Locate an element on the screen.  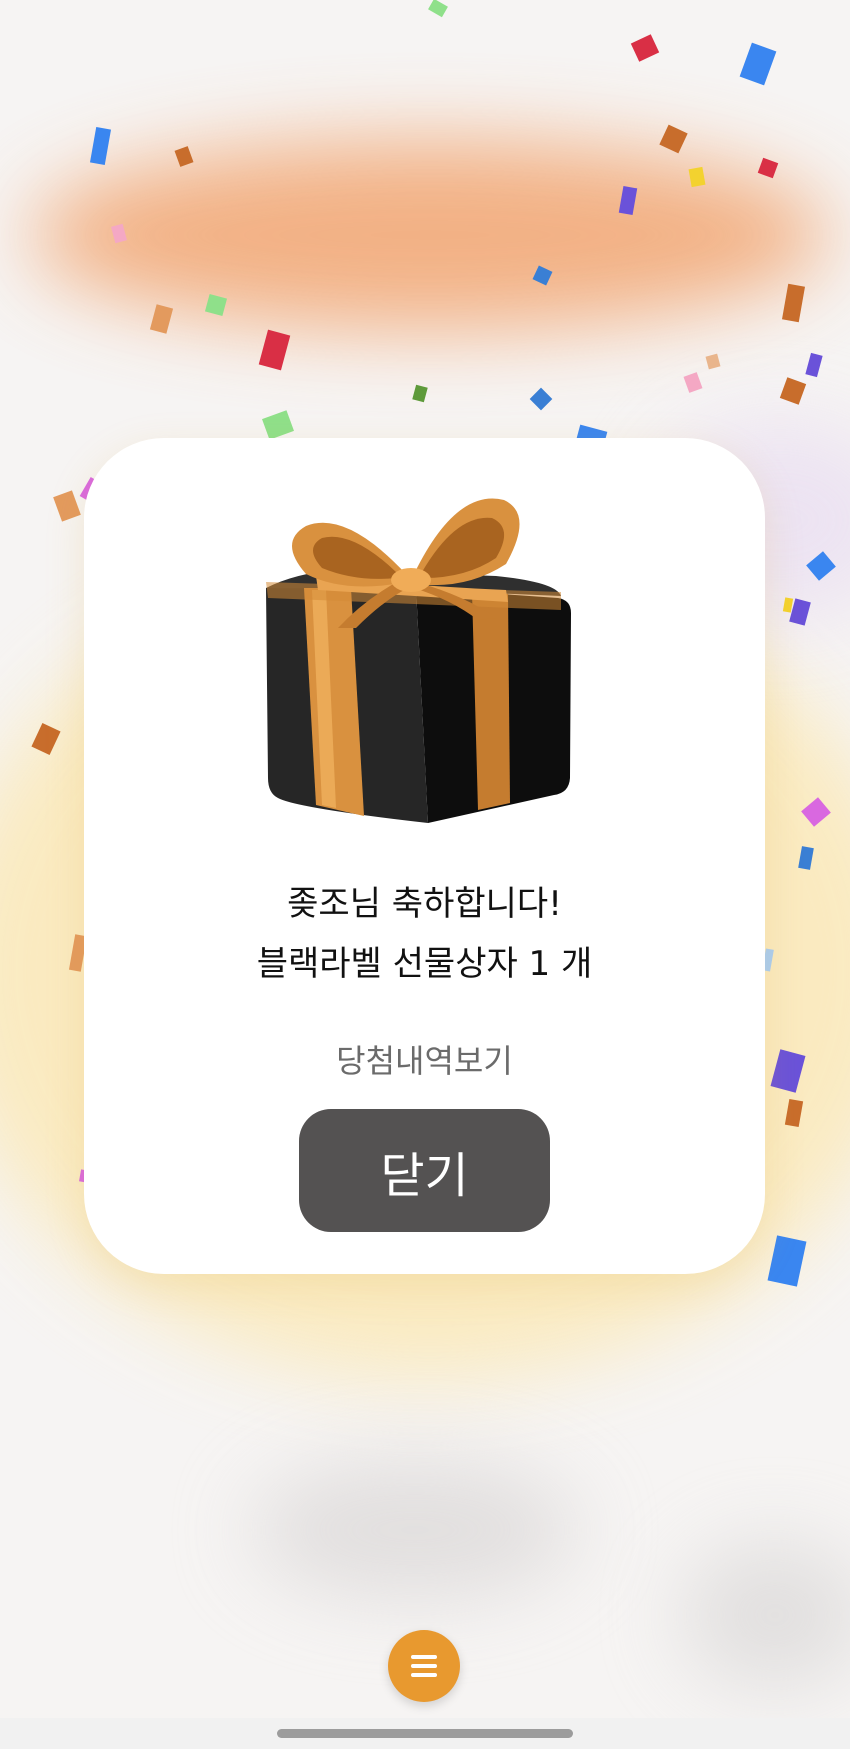
congratulations-text: 좆조님 축하합니다! is located at coordinates (424, 904).